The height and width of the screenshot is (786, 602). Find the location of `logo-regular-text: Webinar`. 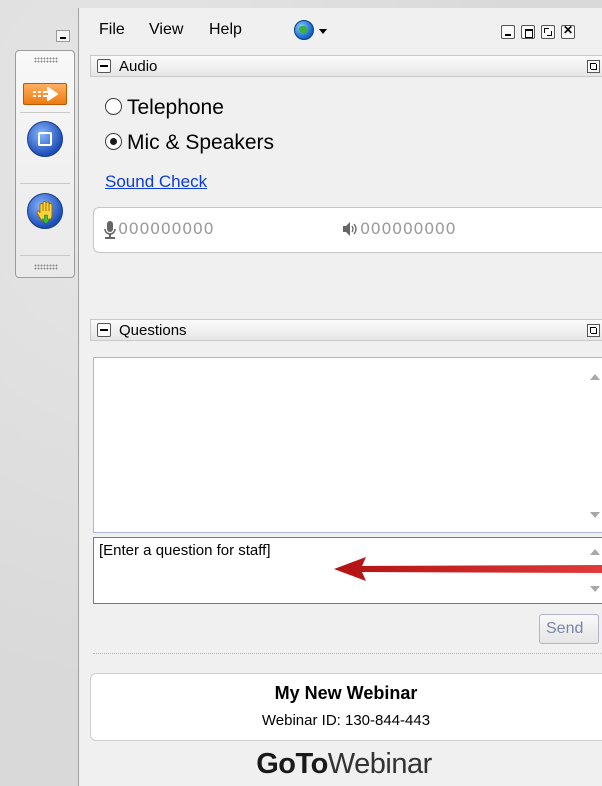

logo-regular-text: Webinar is located at coordinates (379, 764).